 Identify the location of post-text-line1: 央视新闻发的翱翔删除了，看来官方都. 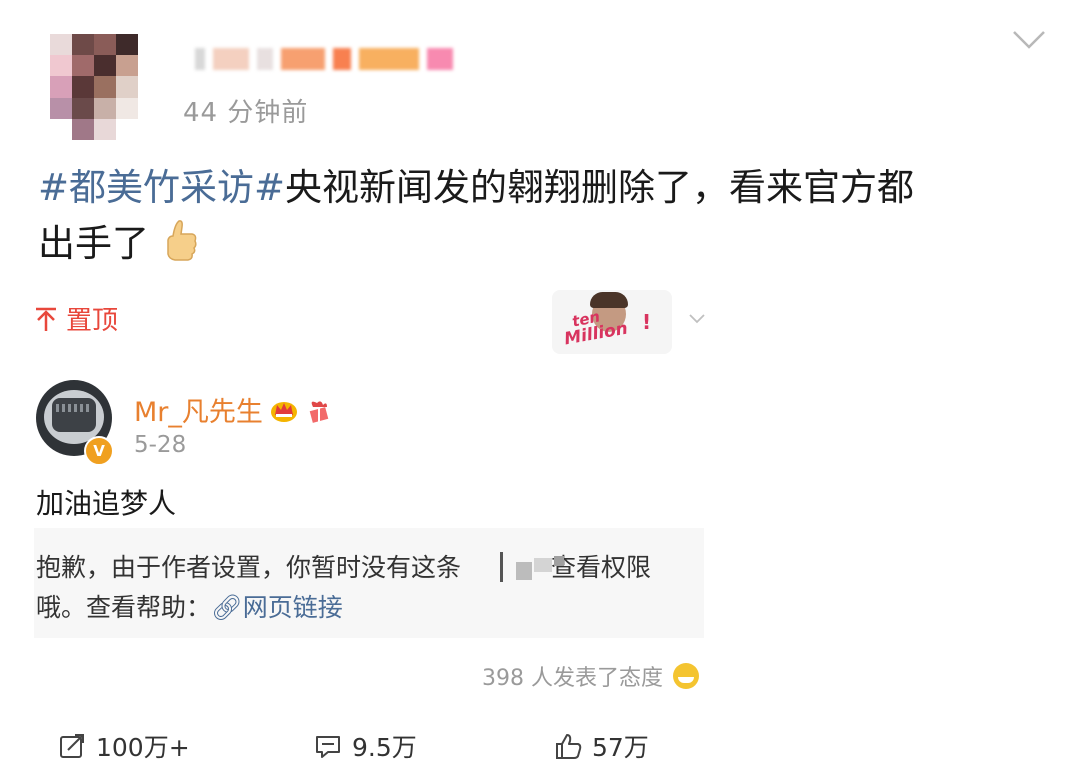
(600, 187).